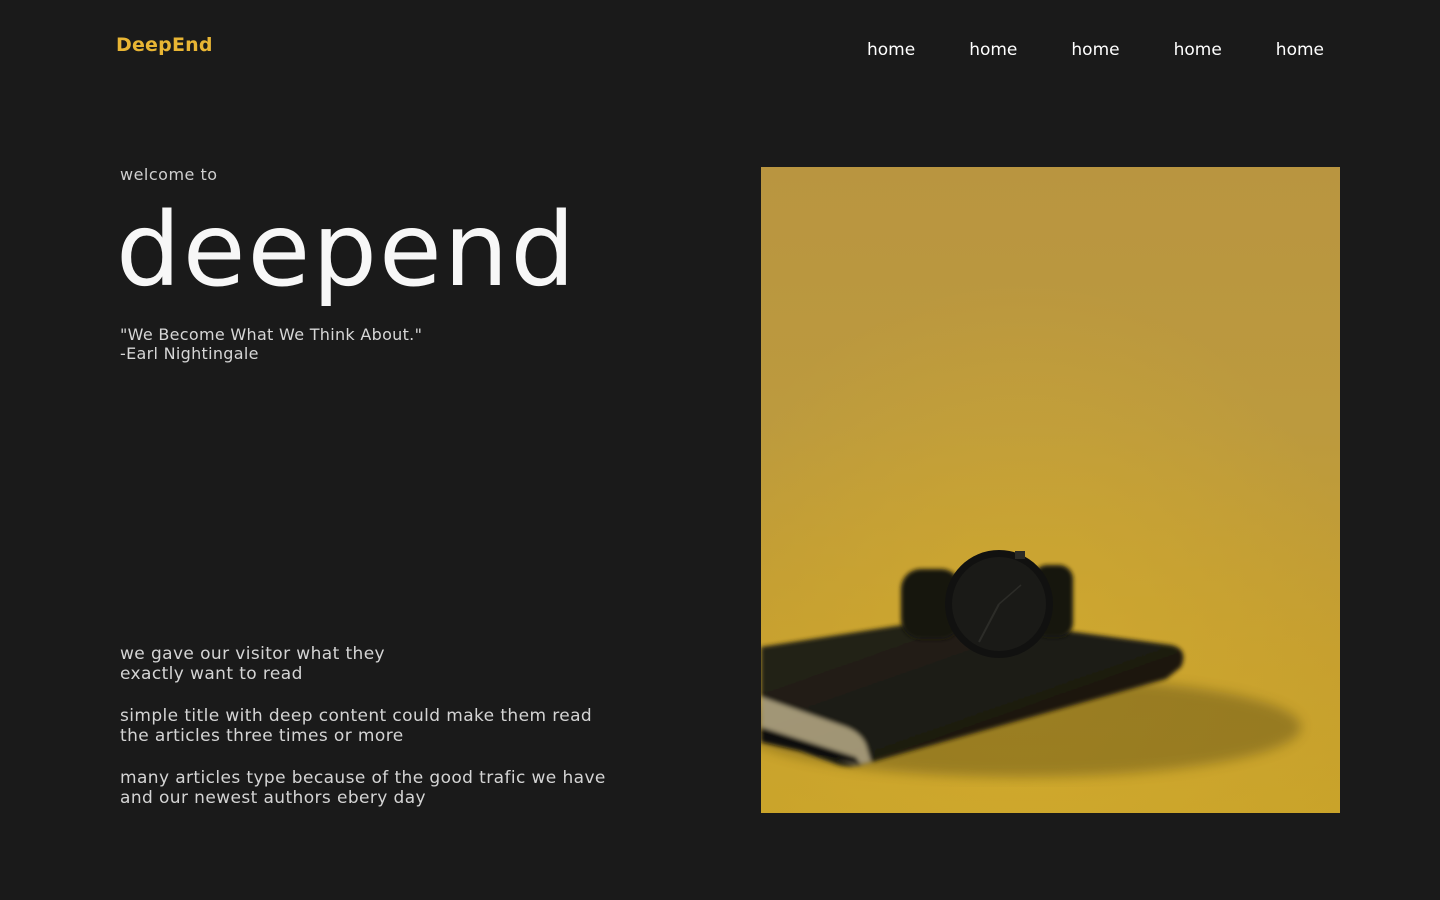 The width and height of the screenshot is (1440, 900). I want to click on nav-link-home-1: home, so click(891, 50).